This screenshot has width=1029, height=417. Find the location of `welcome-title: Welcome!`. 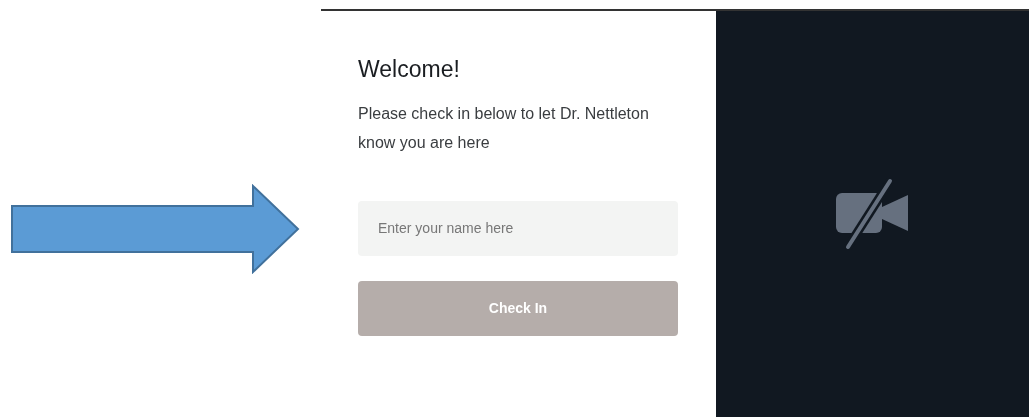

welcome-title: Welcome! is located at coordinates (409, 69).